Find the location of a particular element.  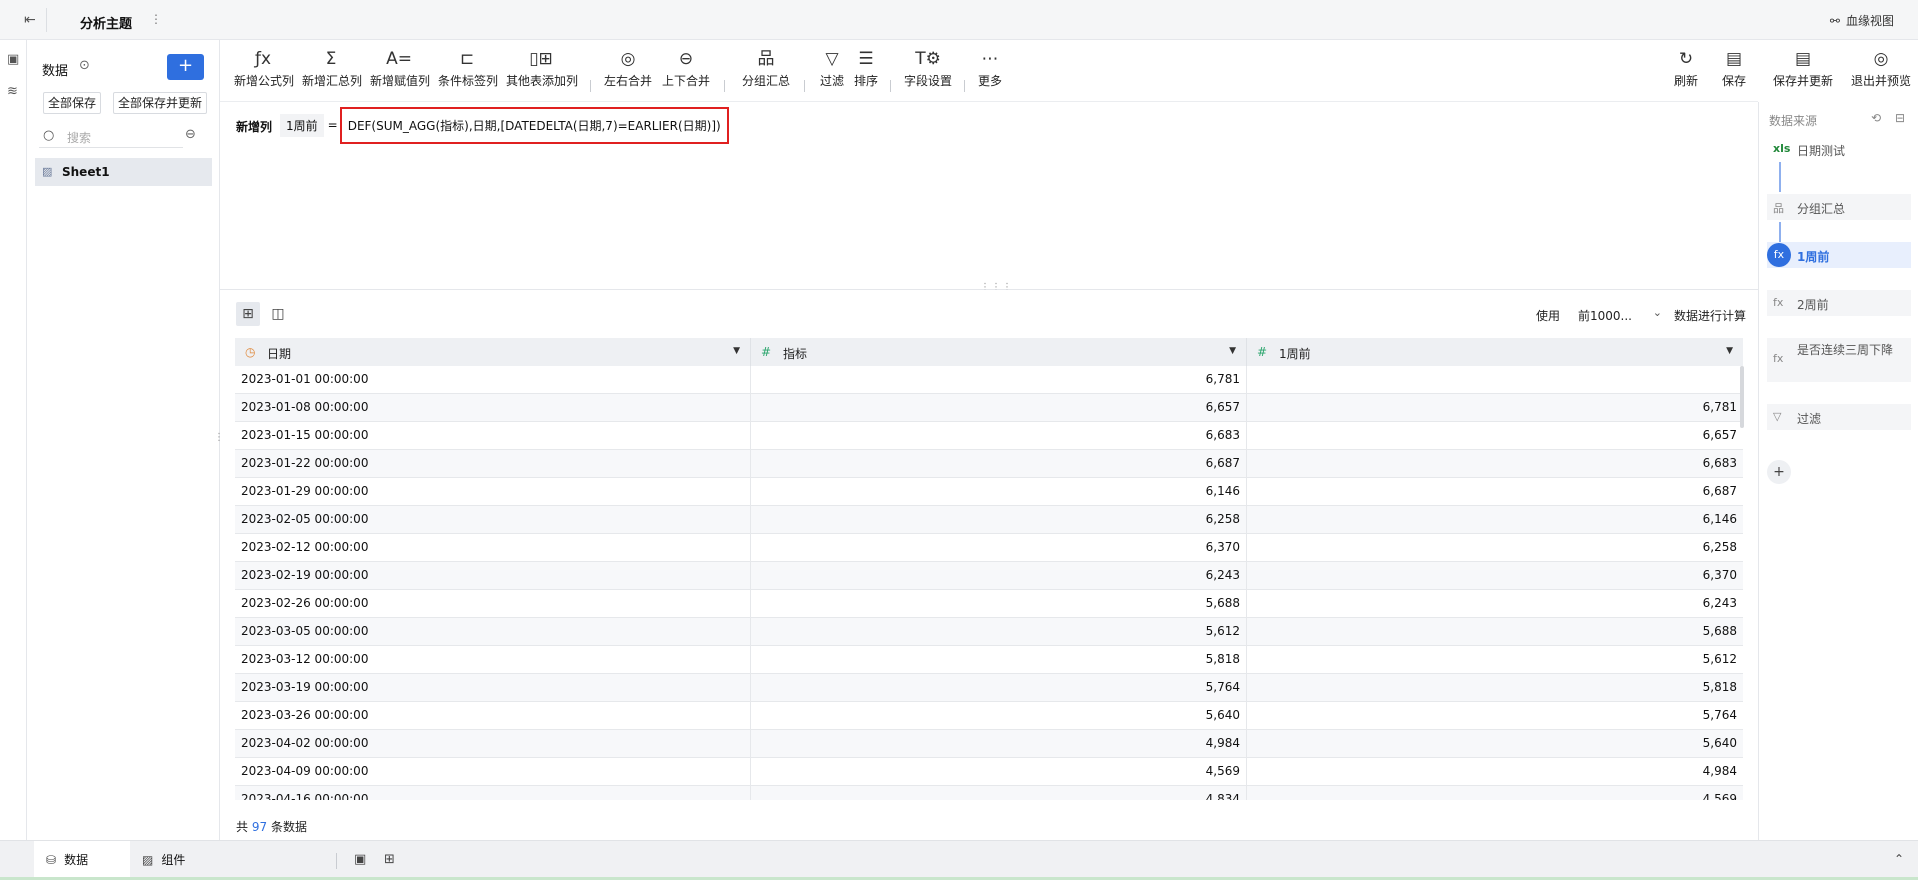

more-button: ⋯ 更多 is located at coordinates (990, 68).